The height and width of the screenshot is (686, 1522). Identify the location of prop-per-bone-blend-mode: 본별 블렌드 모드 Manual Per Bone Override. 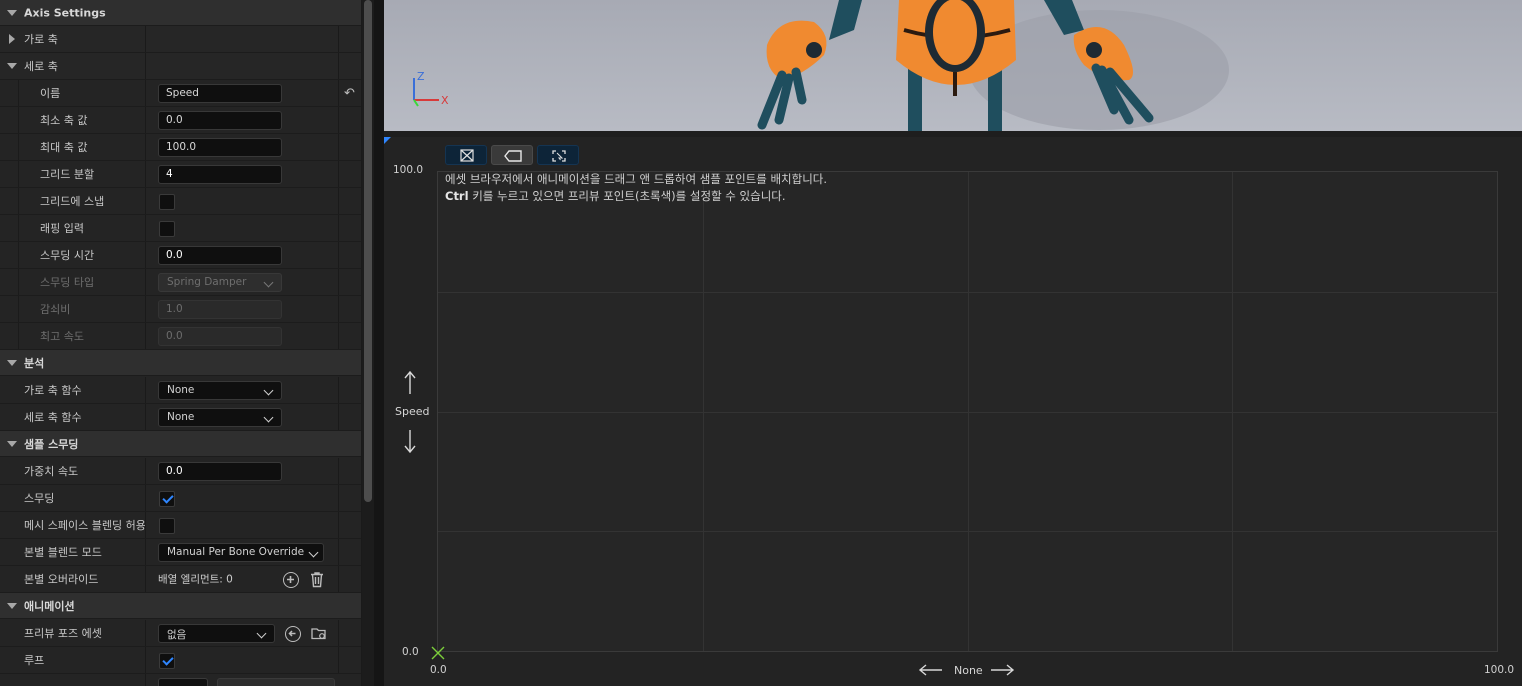
(180, 552).